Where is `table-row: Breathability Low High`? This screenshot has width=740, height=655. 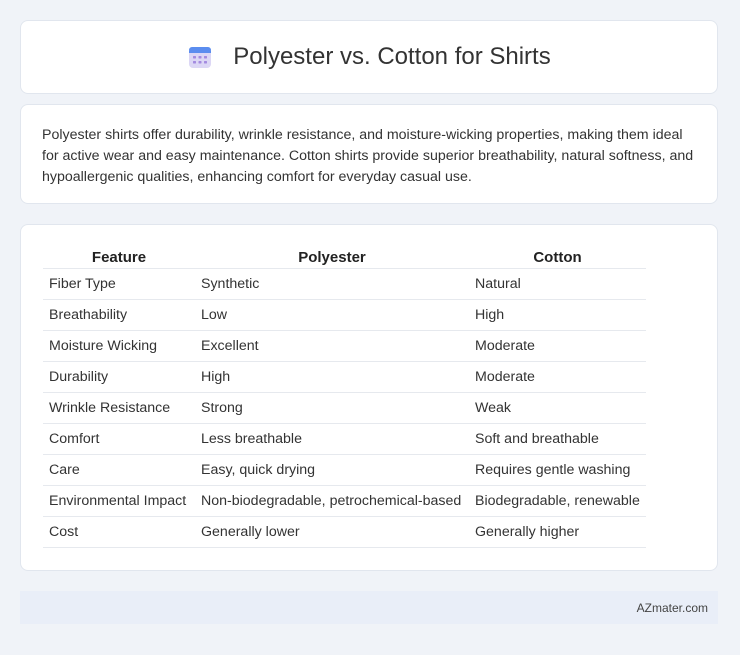 table-row: Breathability Low High is located at coordinates (344, 315).